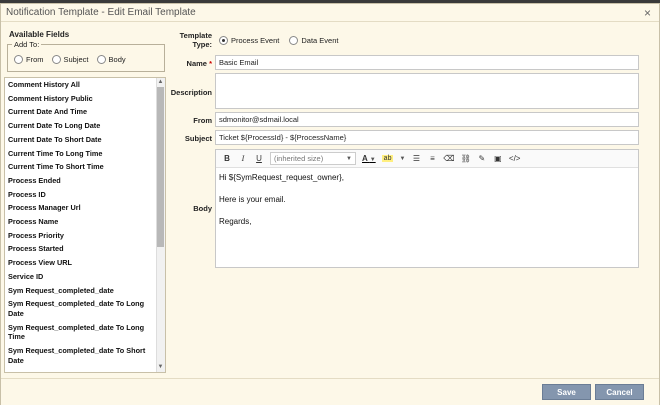 The height and width of the screenshot is (405, 660). I want to click on field-list-item: Process Started, so click(80, 249).